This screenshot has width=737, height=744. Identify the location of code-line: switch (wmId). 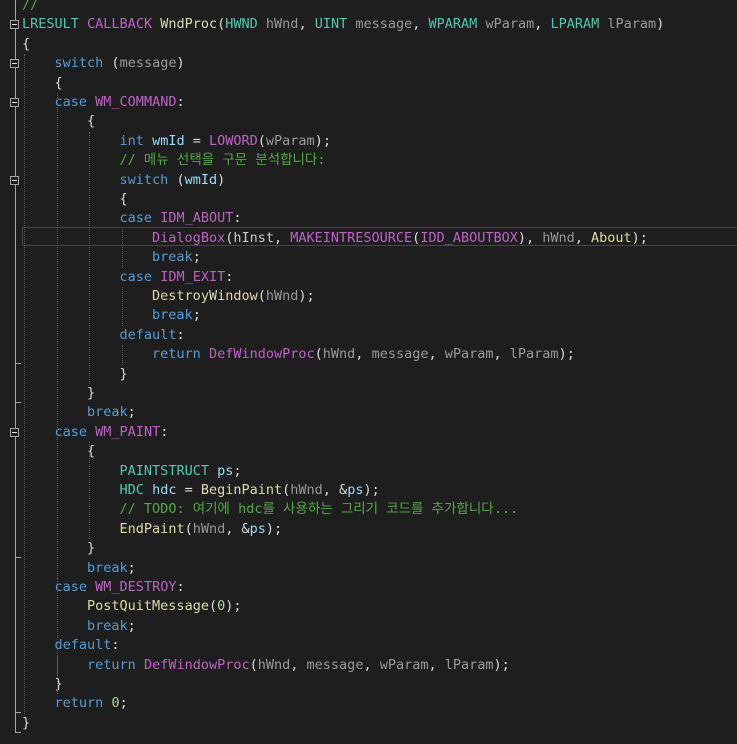
(379, 180).